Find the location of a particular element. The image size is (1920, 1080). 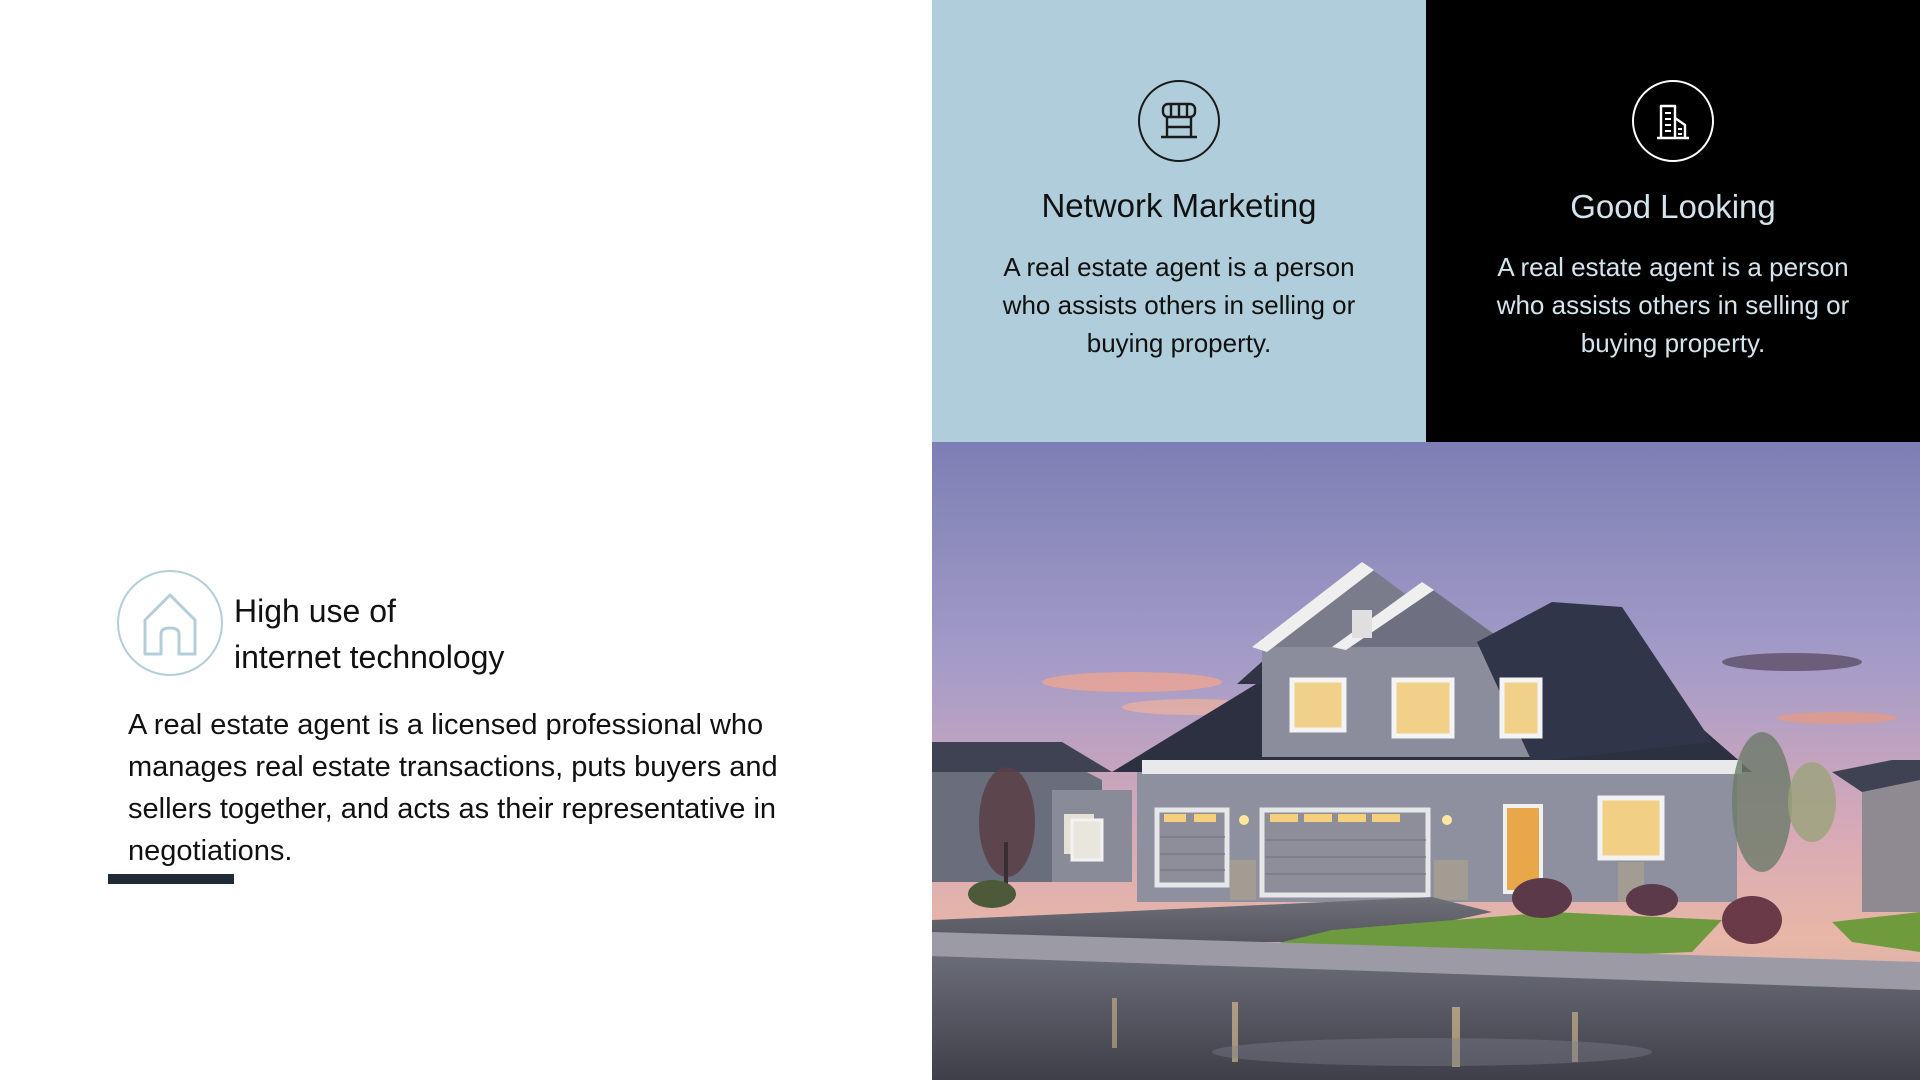

card-title: Good Looking is located at coordinates (1673, 206).